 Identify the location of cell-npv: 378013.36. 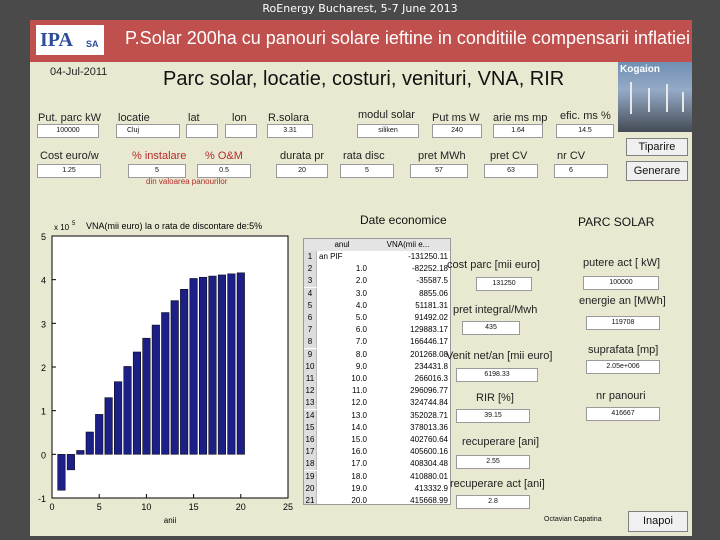
(429, 427).